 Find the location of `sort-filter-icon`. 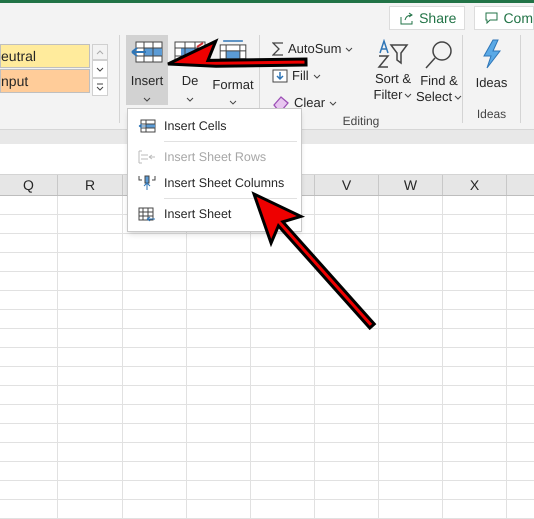

sort-filter-icon is located at coordinates (393, 54).